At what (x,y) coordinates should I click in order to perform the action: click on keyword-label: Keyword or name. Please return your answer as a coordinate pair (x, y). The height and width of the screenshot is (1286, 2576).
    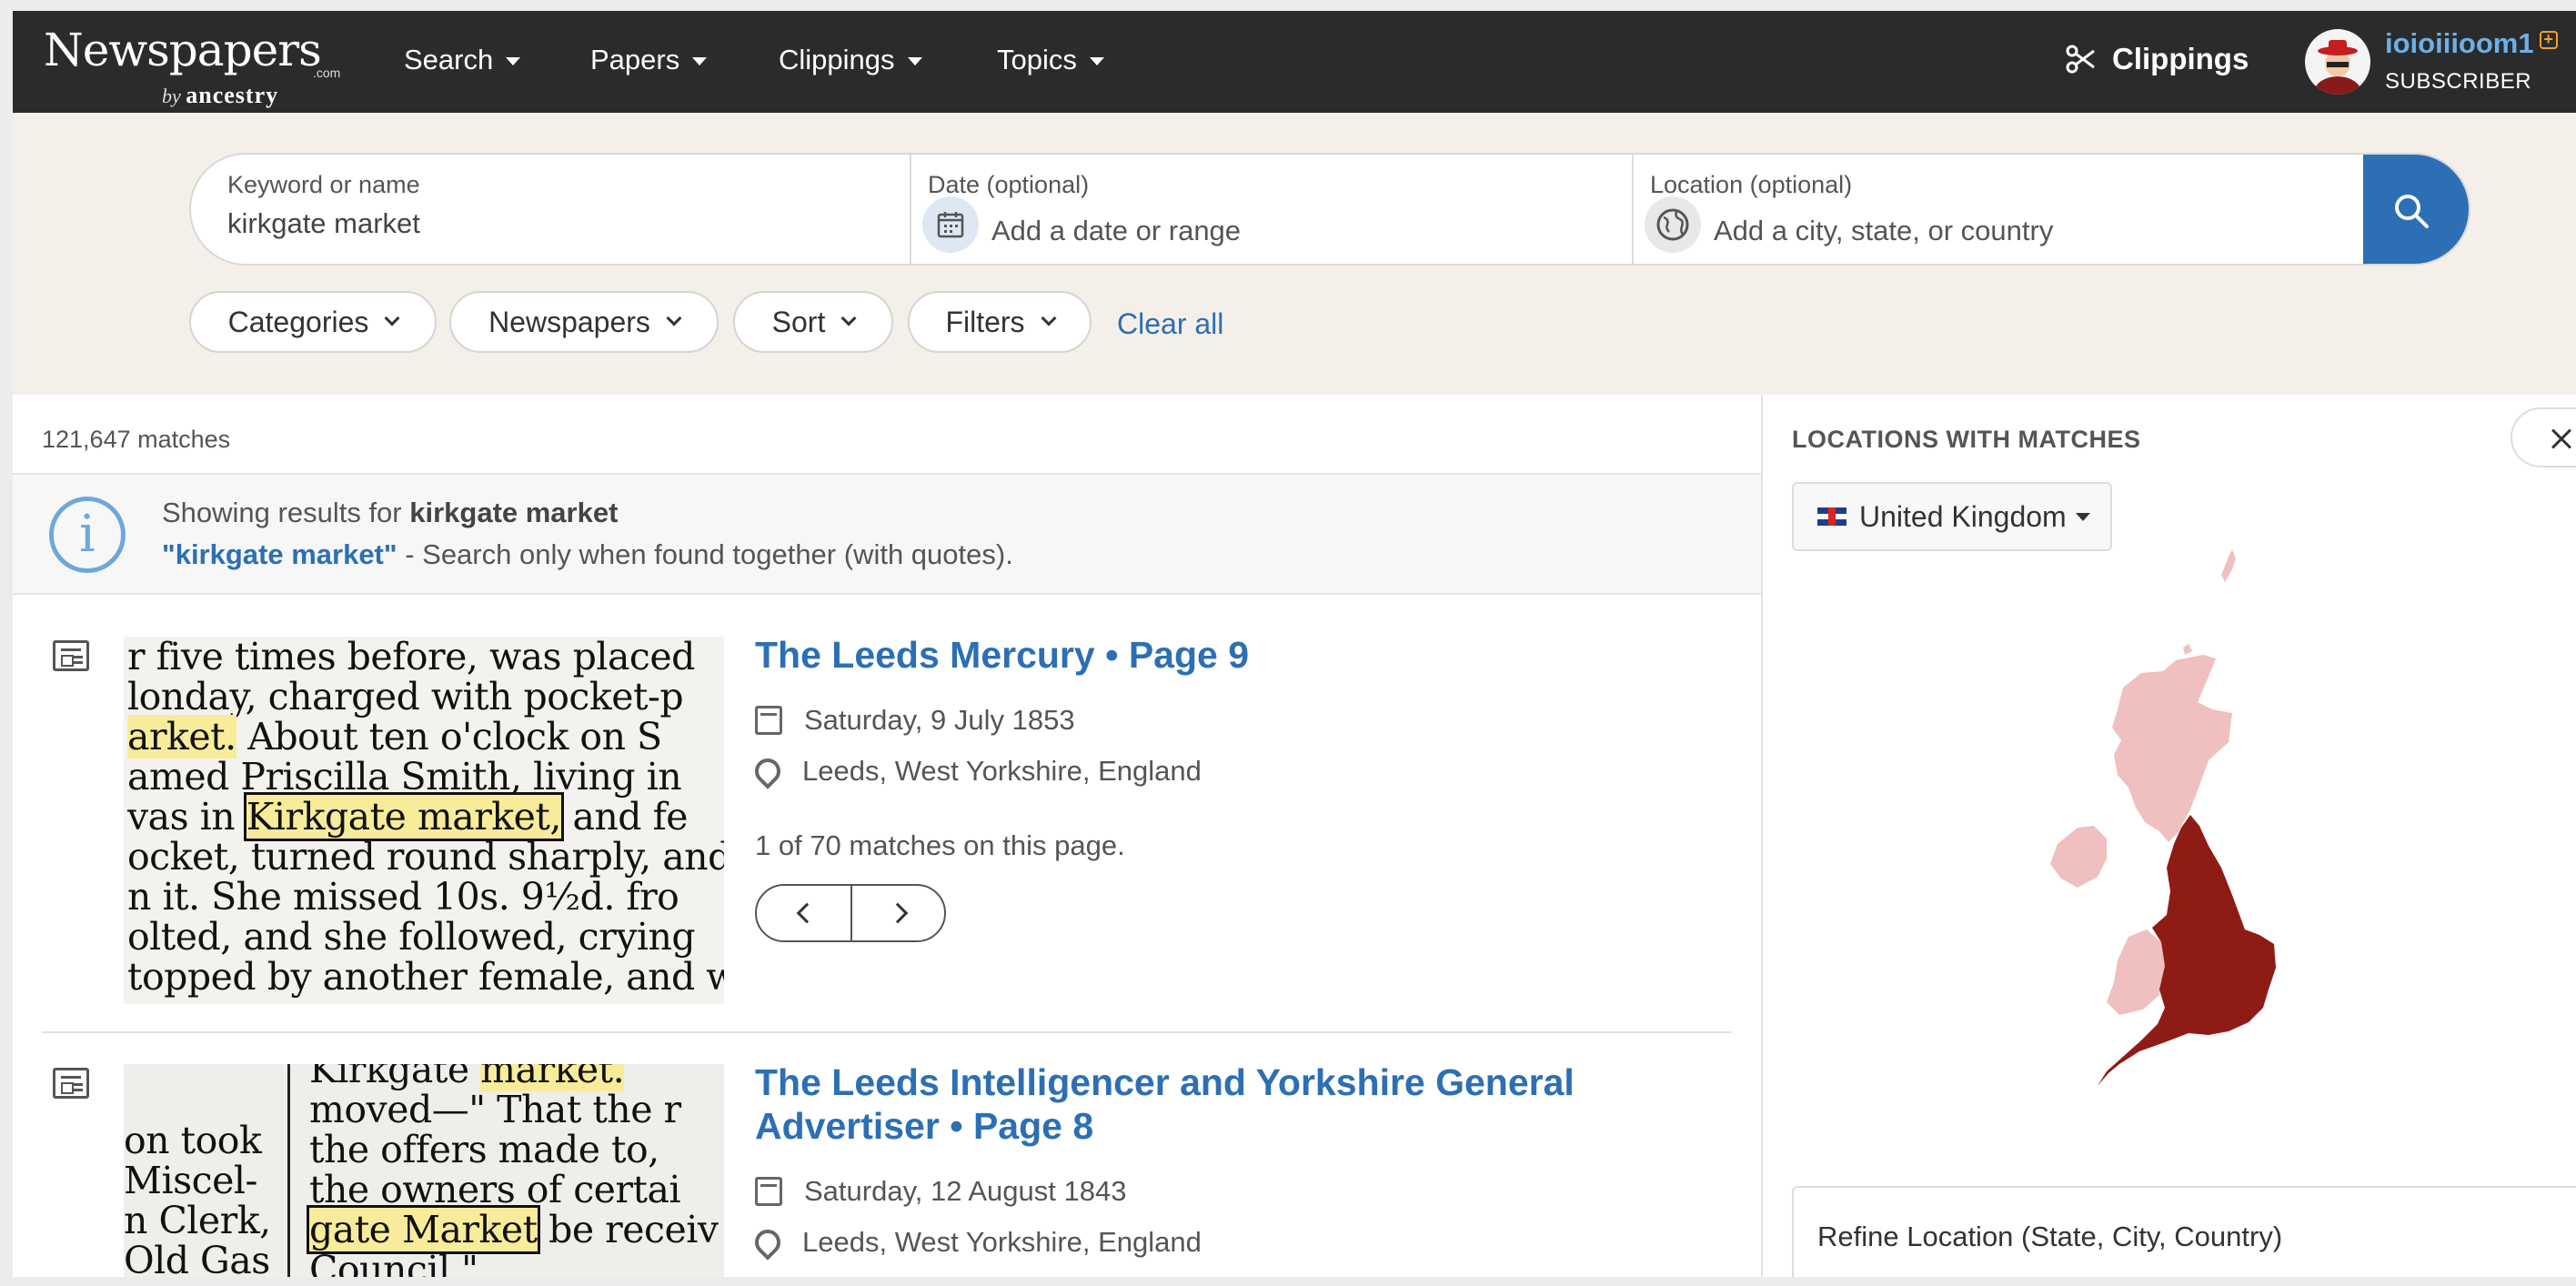
    Looking at the image, I should click on (323, 184).